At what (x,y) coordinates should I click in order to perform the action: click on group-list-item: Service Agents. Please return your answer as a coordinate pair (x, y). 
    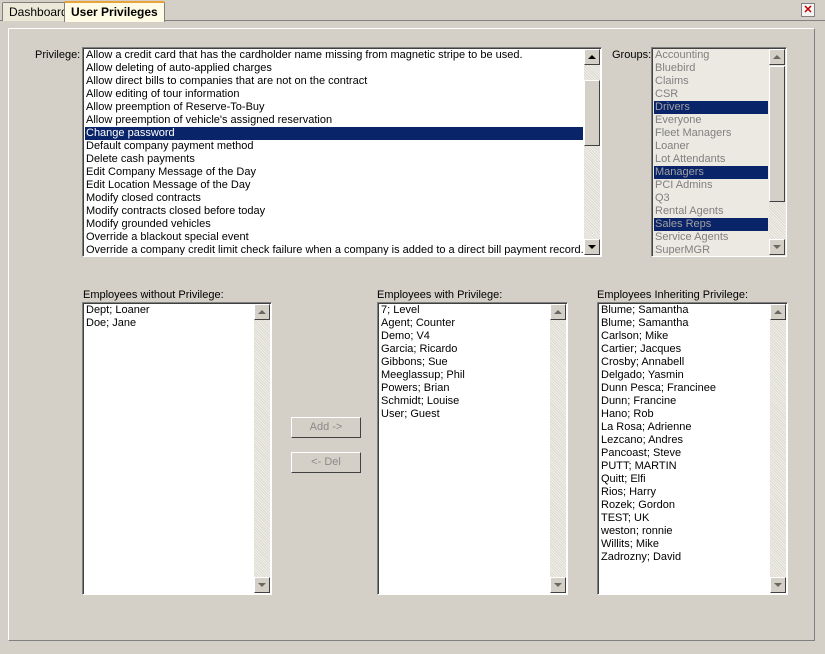
    Looking at the image, I should click on (711, 237).